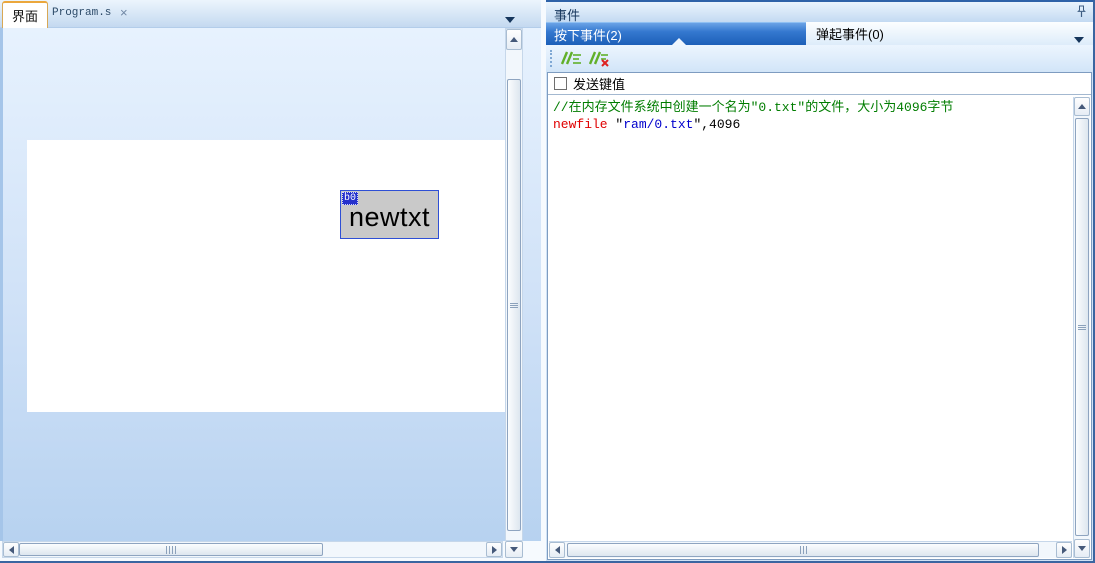 This screenshot has width=1095, height=563. I want to click on chevron-down-icon, so click(510, 19).